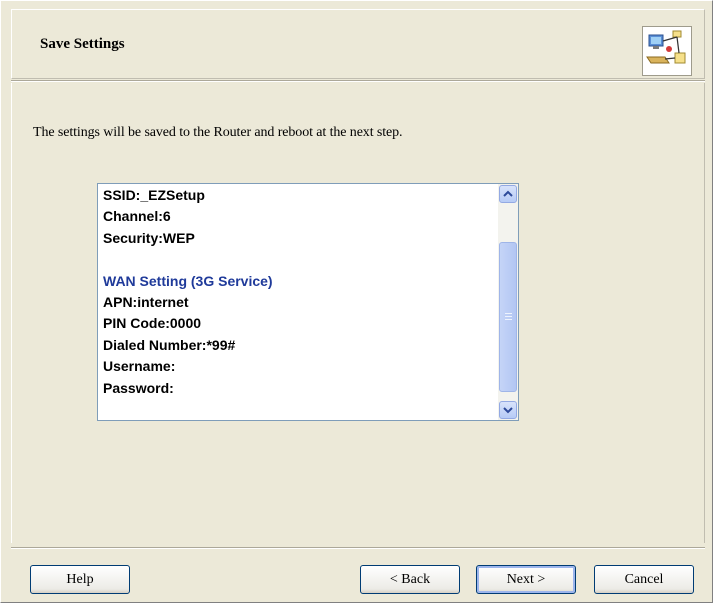  I want to click on chevron-down-icon, so click(508, 410).